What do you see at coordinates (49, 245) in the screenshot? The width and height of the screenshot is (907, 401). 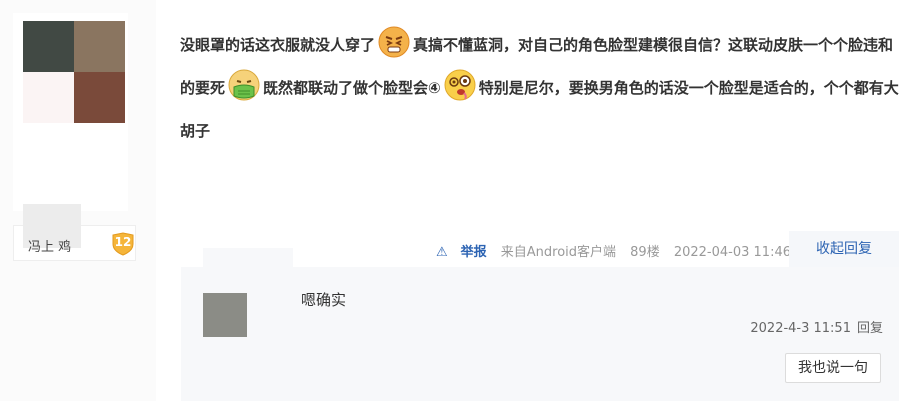 I see `username: 冯上 鸡` at bounding box center [49, 245].